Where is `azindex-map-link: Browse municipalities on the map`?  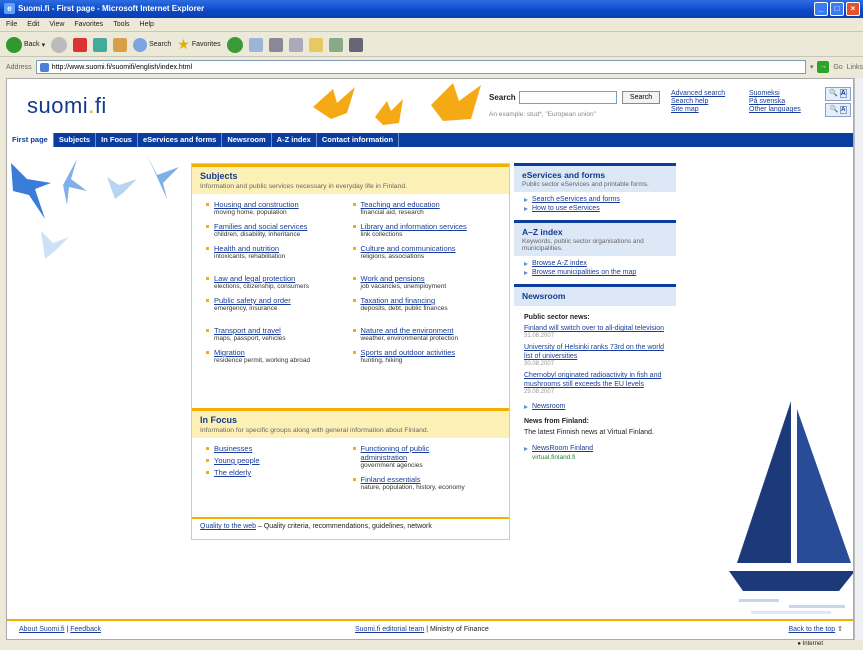
azindex-map-link: Browse municipalities on the map is located at coordinates (584, 272).